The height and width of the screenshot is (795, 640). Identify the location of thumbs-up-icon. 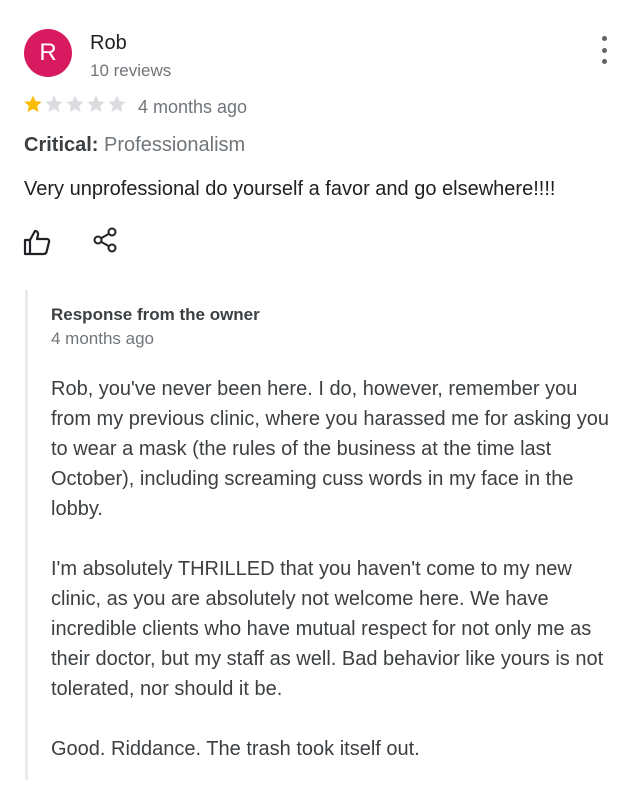
(37, 242).